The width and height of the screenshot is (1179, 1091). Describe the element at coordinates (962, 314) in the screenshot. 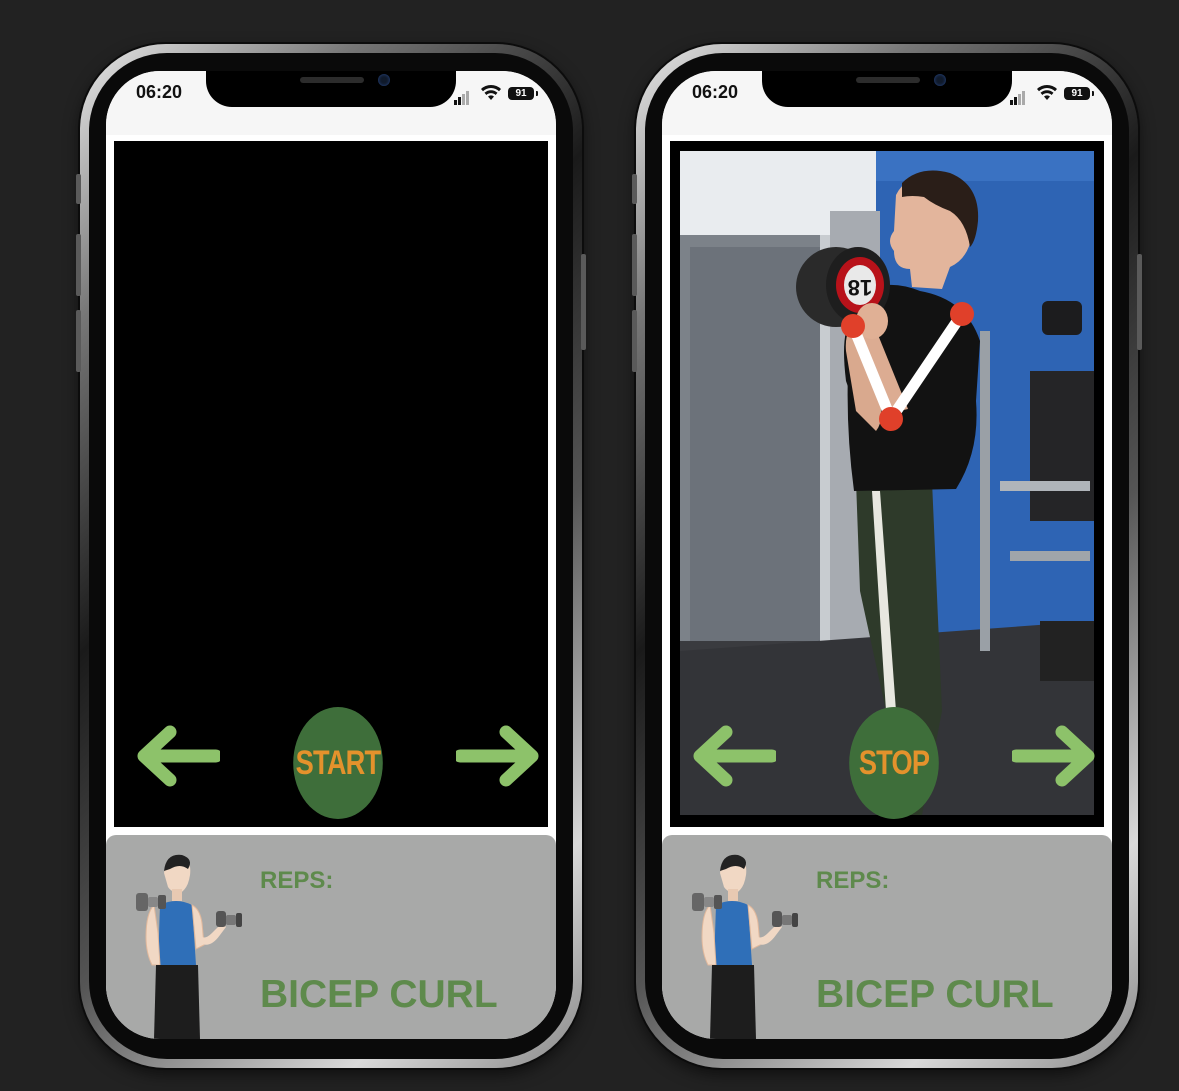

I see `shoulder-joint-marker` at that location.